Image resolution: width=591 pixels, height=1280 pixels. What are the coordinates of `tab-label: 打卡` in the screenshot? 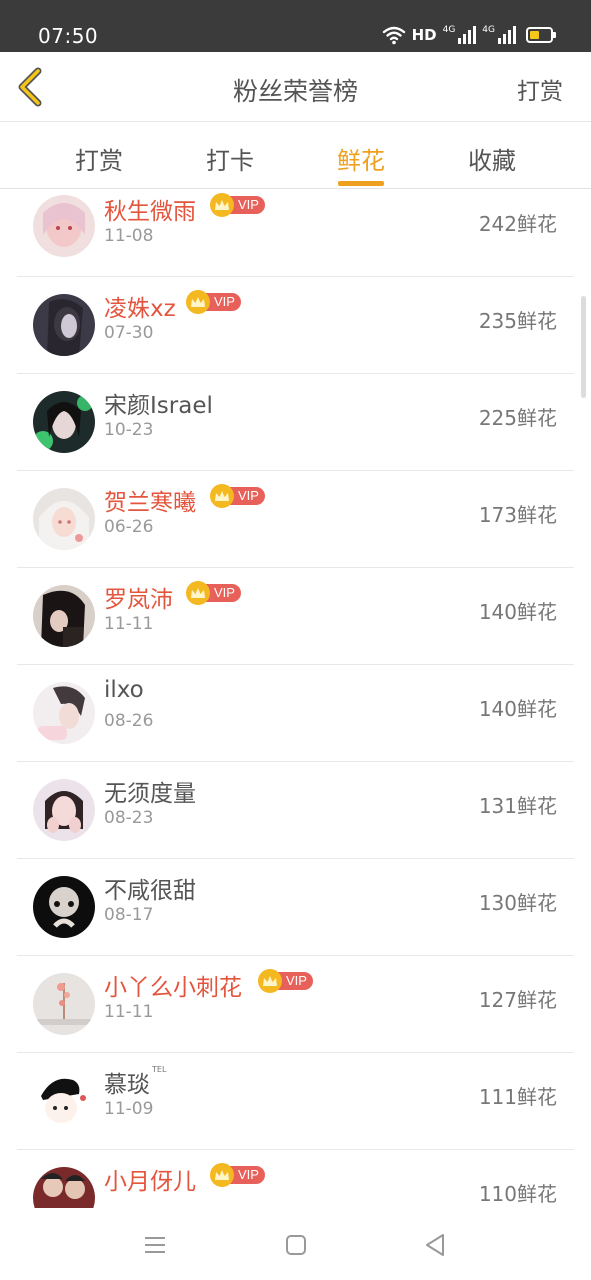 It's located at (230, 161).